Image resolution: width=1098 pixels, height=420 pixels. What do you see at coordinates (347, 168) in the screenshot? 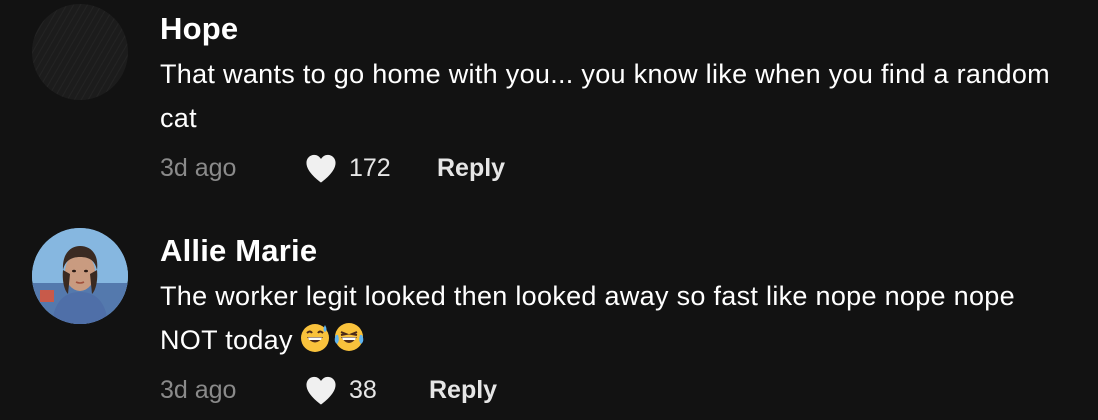
I see `like-button: 172` at bounding box center [347, 168].